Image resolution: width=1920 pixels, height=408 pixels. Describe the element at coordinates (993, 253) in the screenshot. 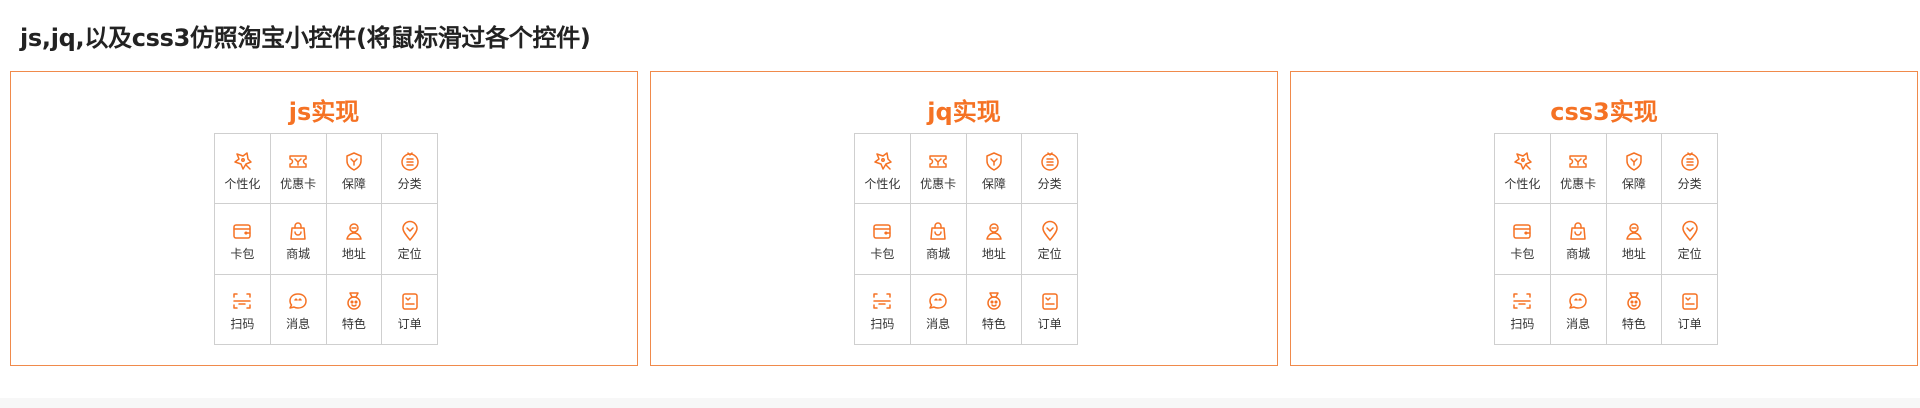

I see `widget-item-label: 地址` at that location.